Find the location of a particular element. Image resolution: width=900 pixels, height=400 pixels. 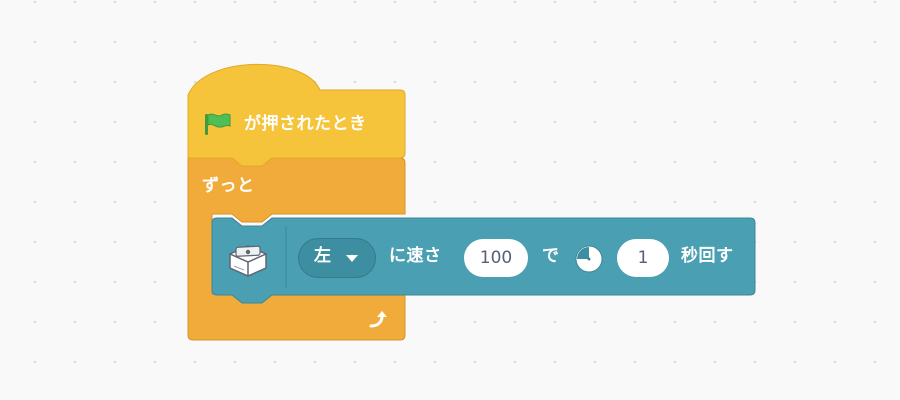

seconds-input: 1 is located at coordinates (643, 258).